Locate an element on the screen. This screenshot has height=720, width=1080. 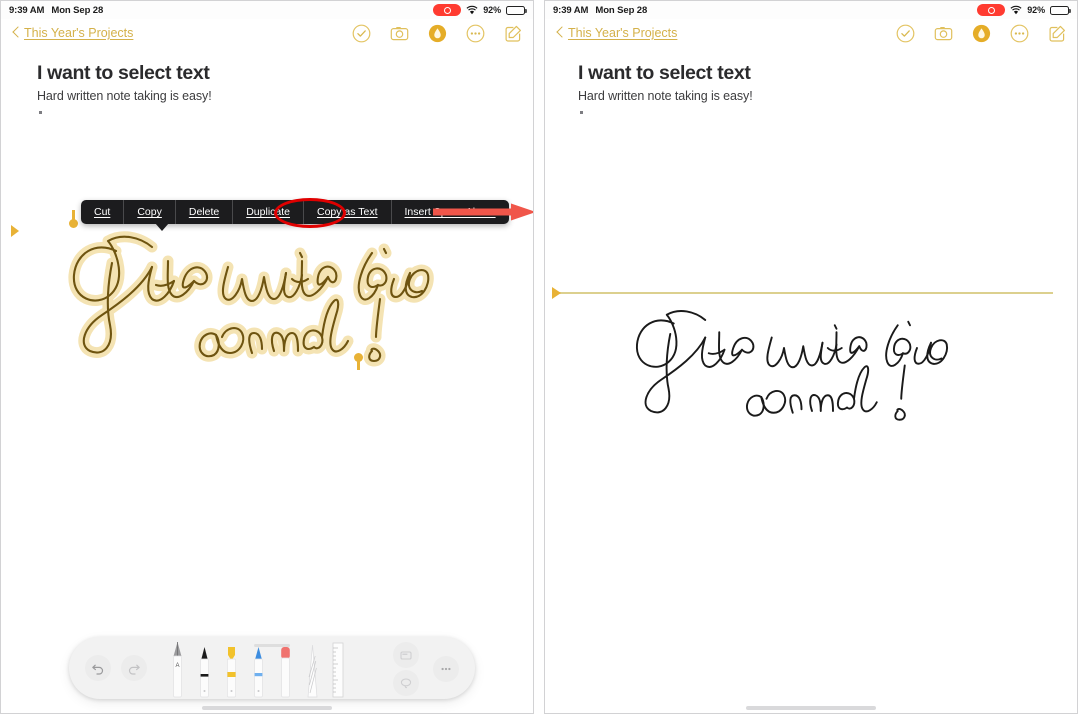
black-pen-tool is located at coordinates (204, 670).